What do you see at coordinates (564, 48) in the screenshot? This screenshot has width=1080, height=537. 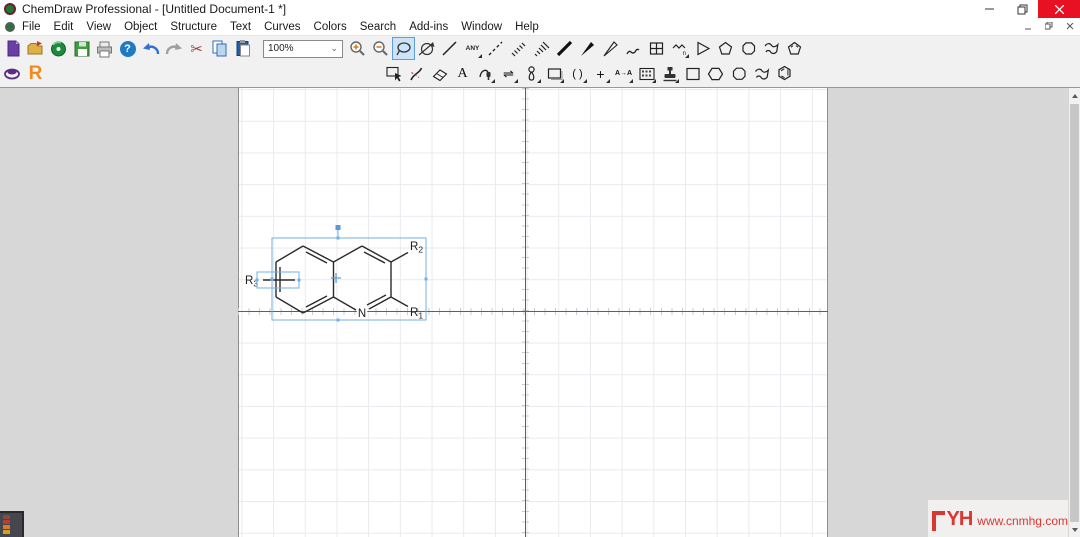 I see `bond-bold-tool` at bounding box center [564, 48].